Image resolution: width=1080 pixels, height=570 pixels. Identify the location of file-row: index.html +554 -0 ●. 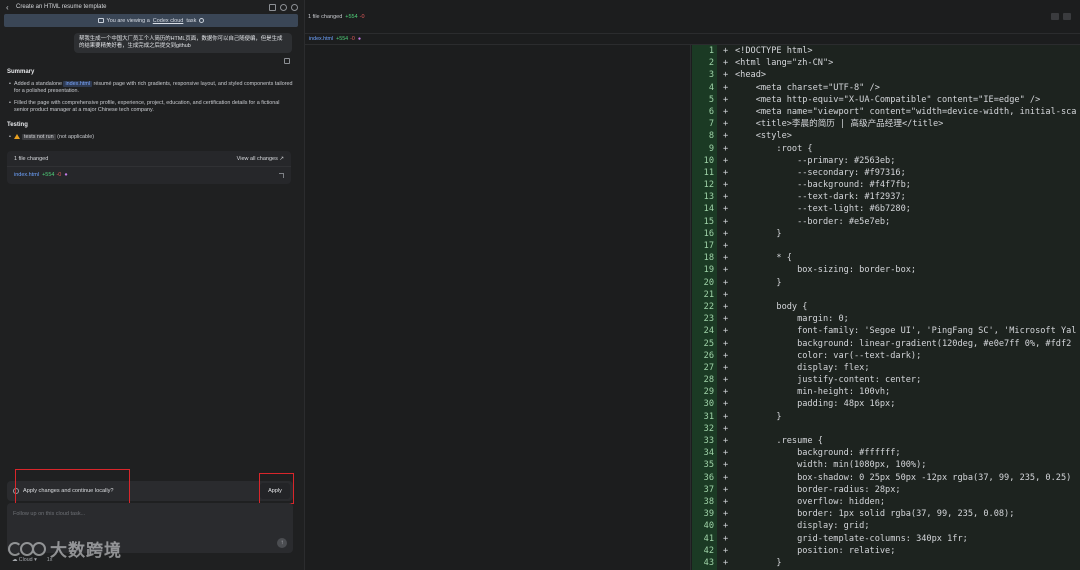
(149, 175).